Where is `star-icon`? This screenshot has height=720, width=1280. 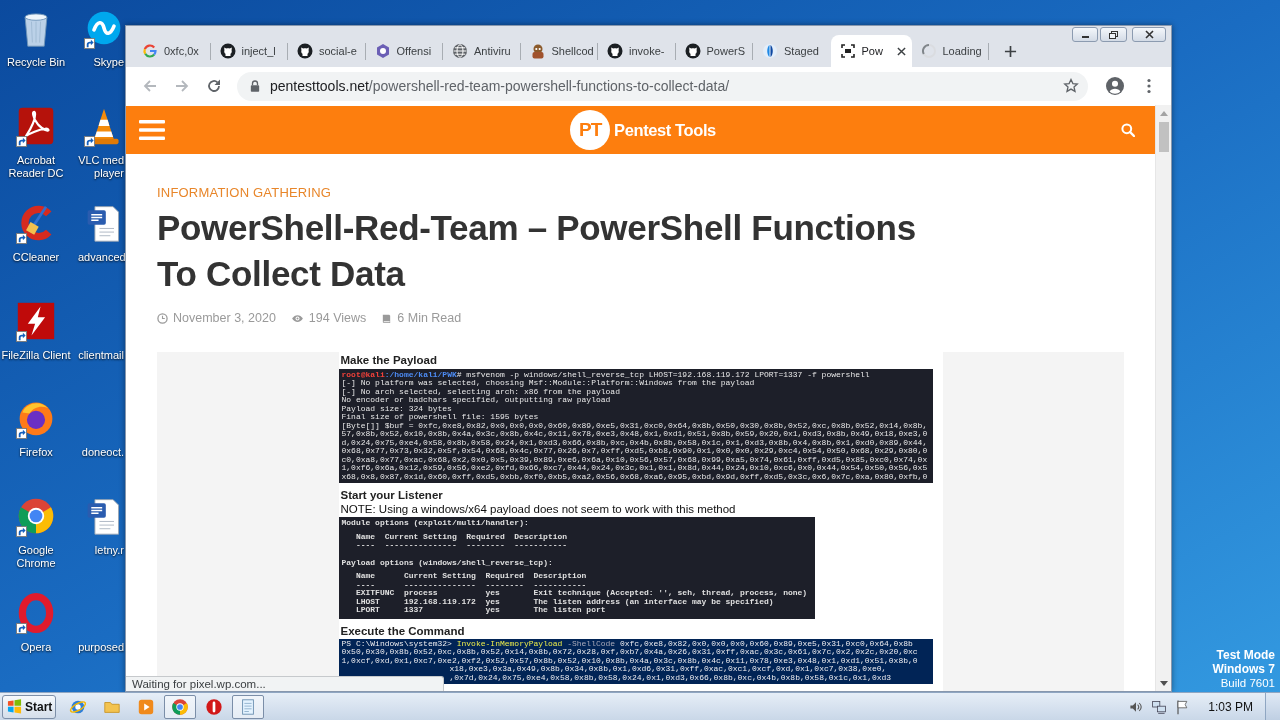 star-icon is located at coordinates (1071, 86).